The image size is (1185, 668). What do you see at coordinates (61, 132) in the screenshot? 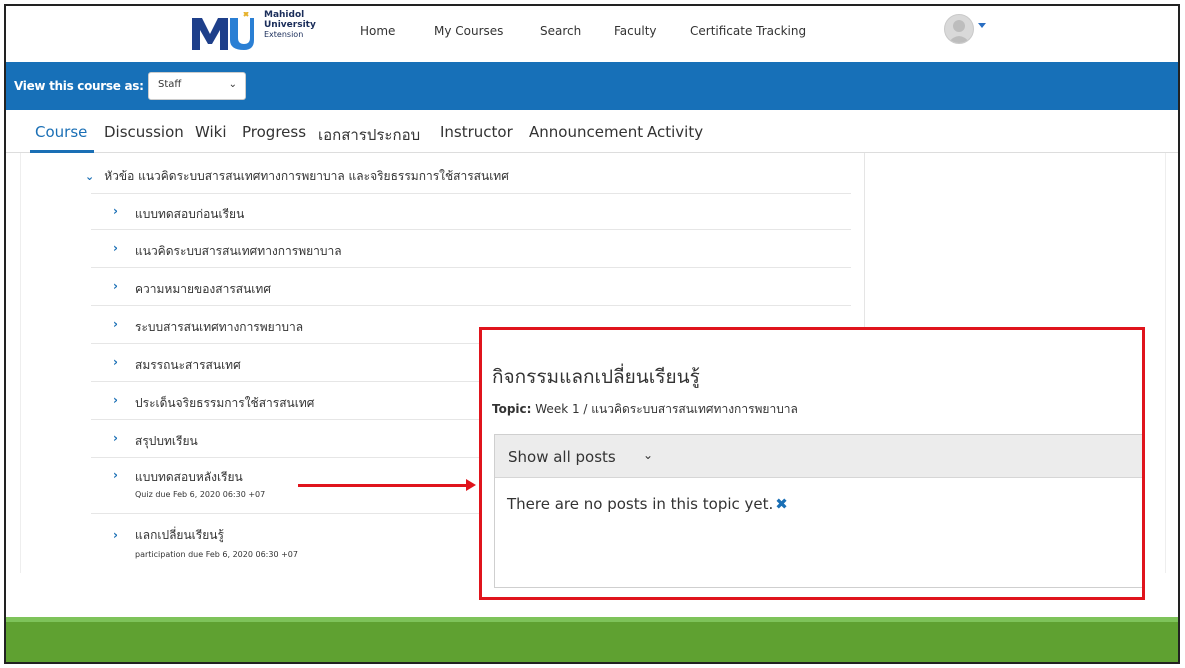
I see `tab-course: Course` at bounding box center [61, 132].